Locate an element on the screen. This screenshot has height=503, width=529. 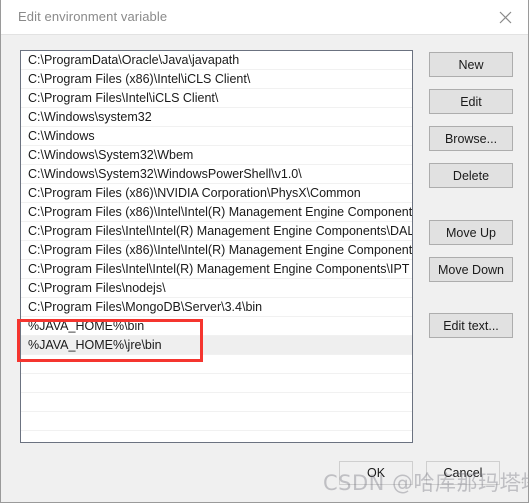
list-item: C:\Program Files\nodejs\ is located at coordinates (216, 288).